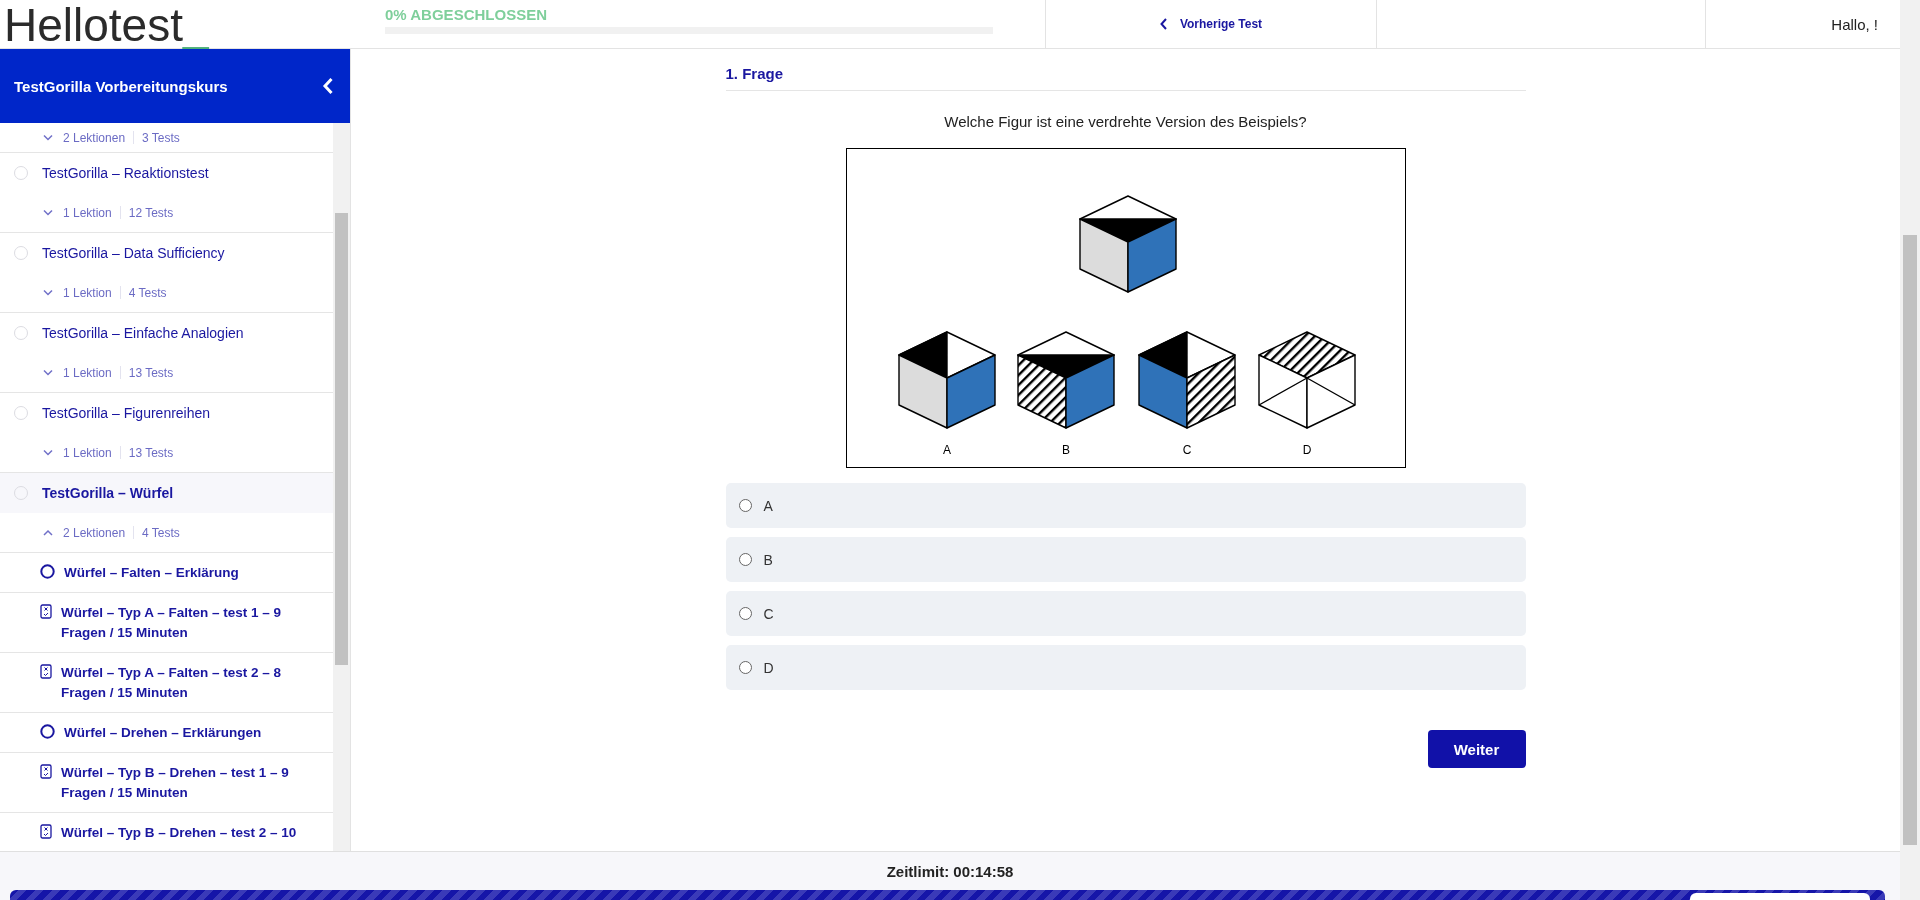 This screenshot has width=1920, height=900. Describe the element at coordinates (151, 212) in the screenshot. I see `test-count: 12 Tests` at that location.